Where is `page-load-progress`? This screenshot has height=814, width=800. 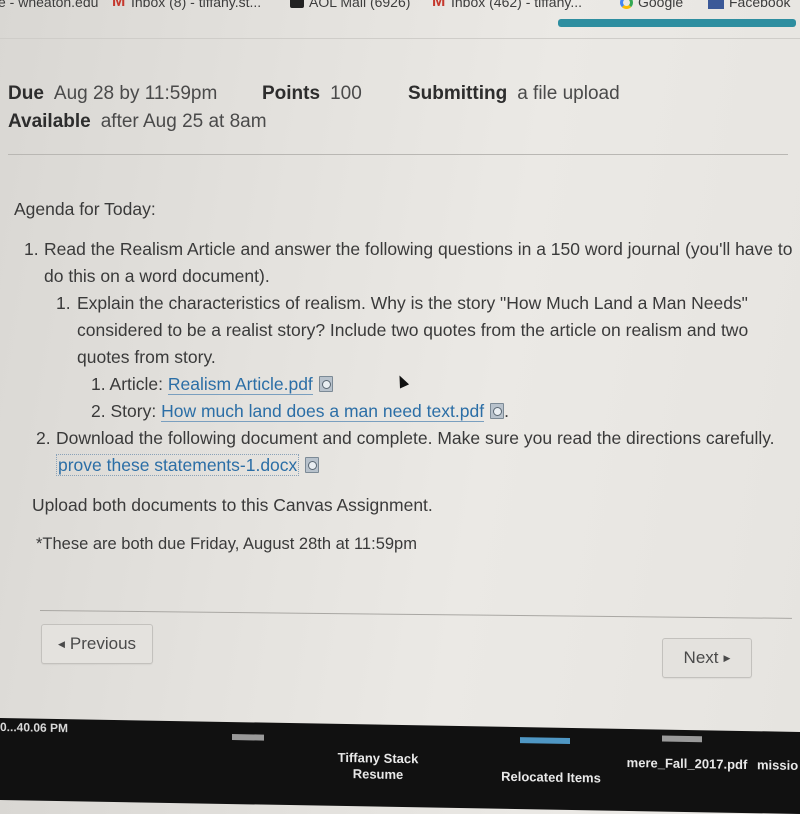
page-load-progress is located at coordinates (677, 23).